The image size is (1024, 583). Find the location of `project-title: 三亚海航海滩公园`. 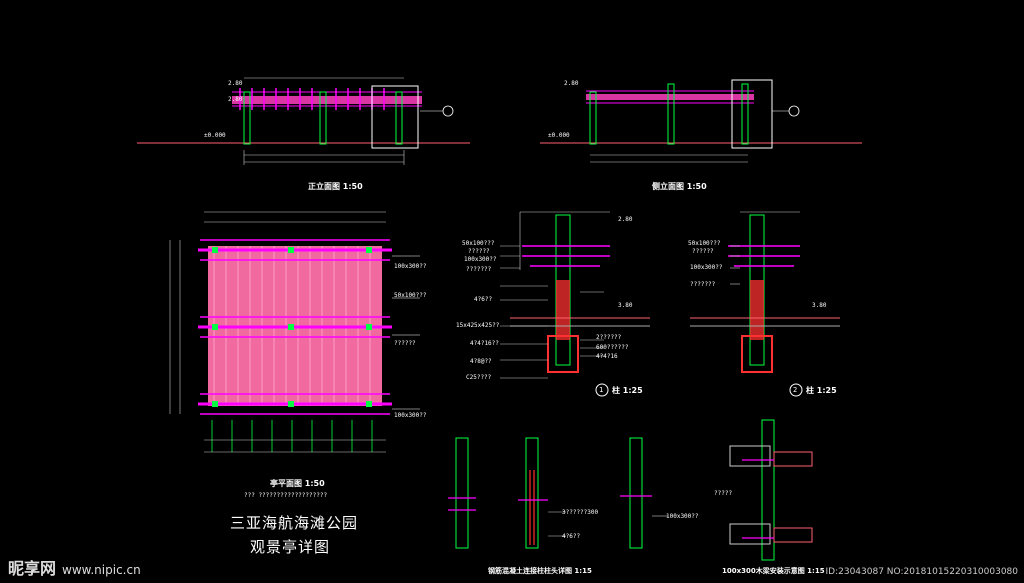

project-title: 三亚海航海滩公园 is located at coordinates (294, 523).